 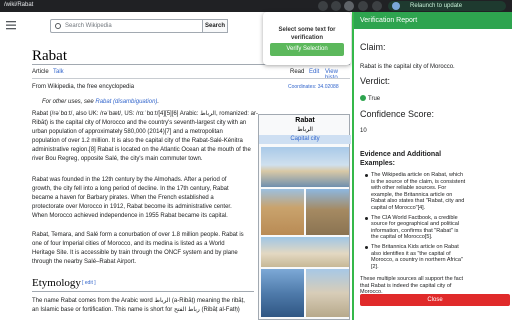 I want to click on check-icon, so click(x=363, y=98).